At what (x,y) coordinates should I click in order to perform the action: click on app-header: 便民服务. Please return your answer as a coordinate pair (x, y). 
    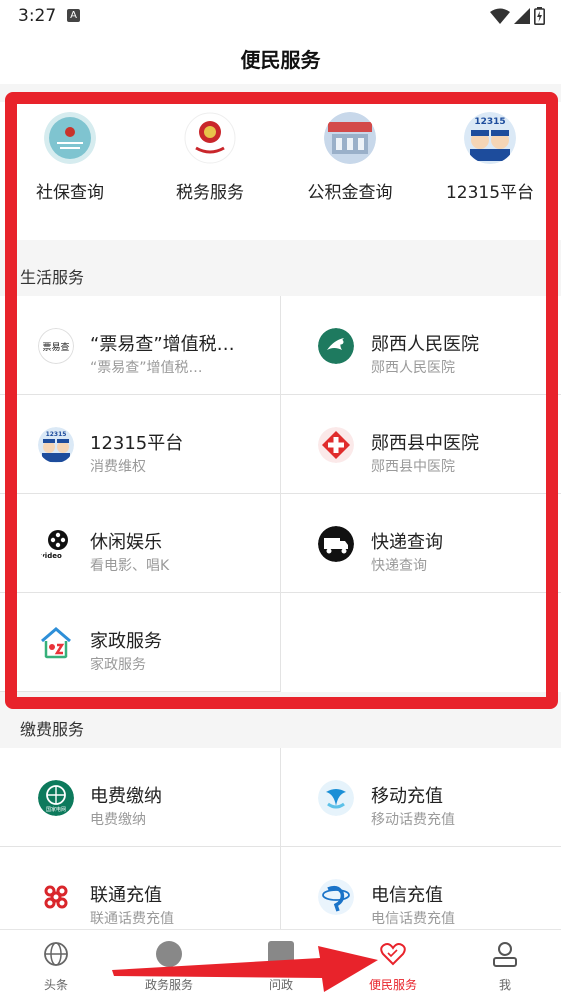
    Looking at the image, I should click on (280, 59).